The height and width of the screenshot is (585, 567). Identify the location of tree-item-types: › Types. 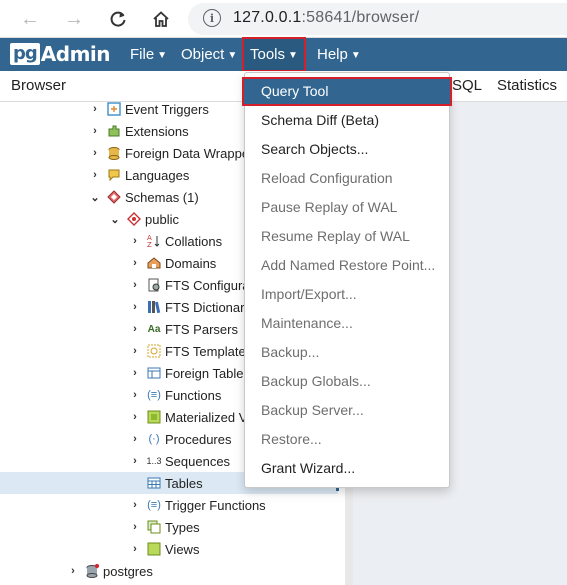
(164, 527).